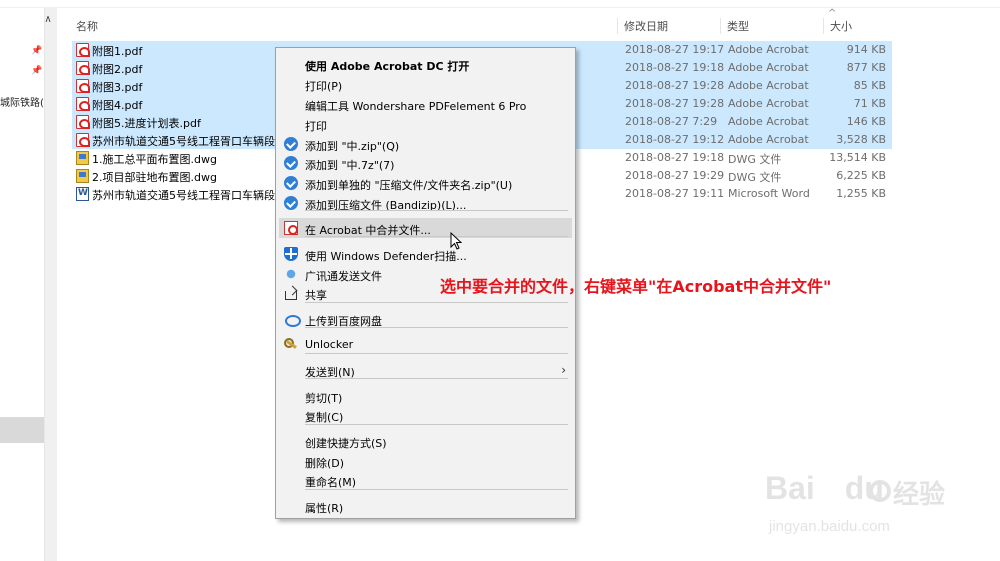 The height and width of the screenshot is (561, 1000). I want to click on chevron-right-icon: ›, so click(563, 370).